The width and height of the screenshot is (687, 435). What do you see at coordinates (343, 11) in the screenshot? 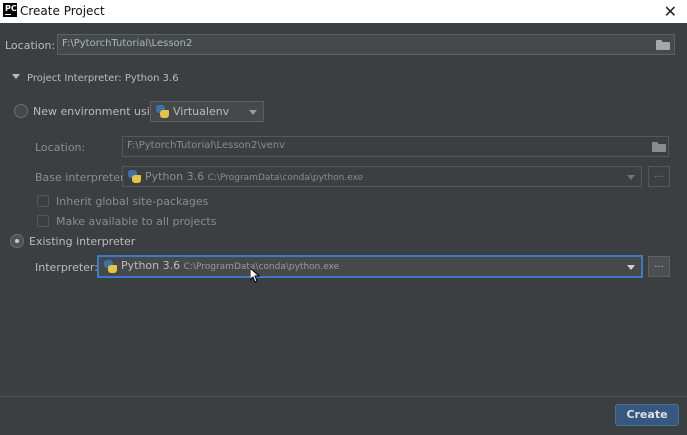
I see `title-bar: Create Project ✕` at bounding box center [343, 11].